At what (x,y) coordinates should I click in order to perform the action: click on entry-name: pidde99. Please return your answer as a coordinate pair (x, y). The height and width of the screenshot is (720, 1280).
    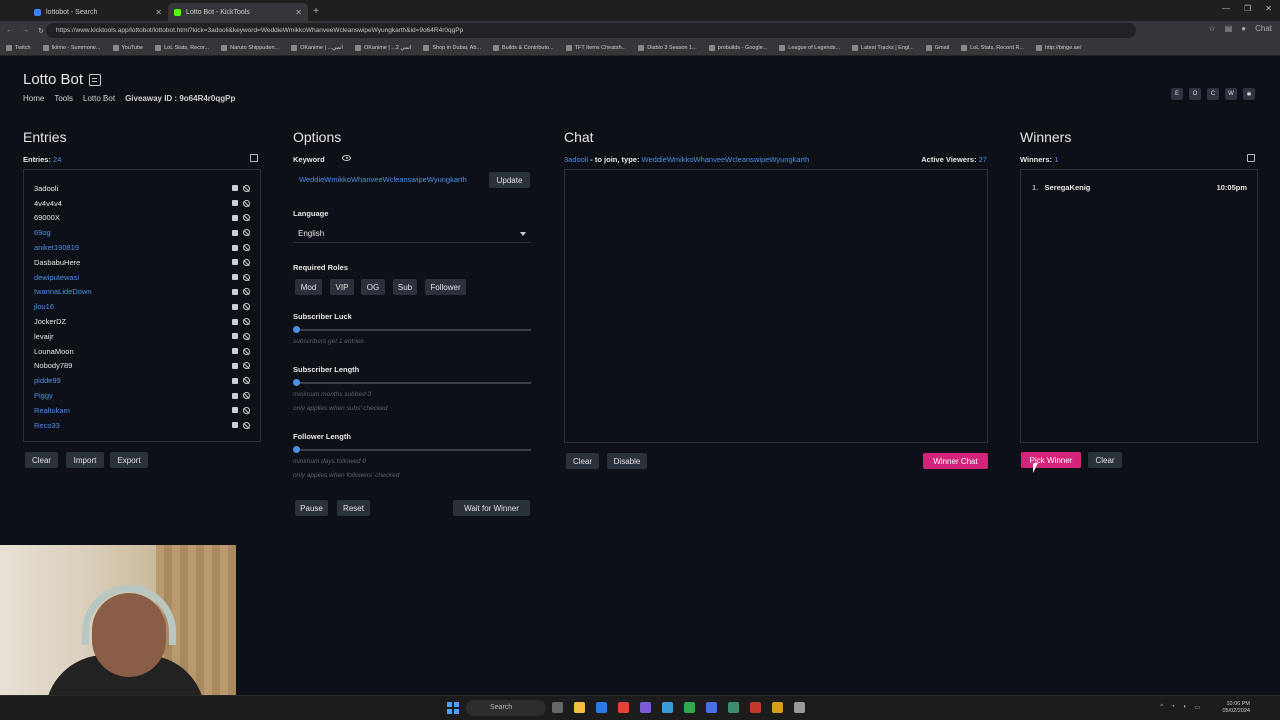
    Looking at the image, I should click on (47, 380).